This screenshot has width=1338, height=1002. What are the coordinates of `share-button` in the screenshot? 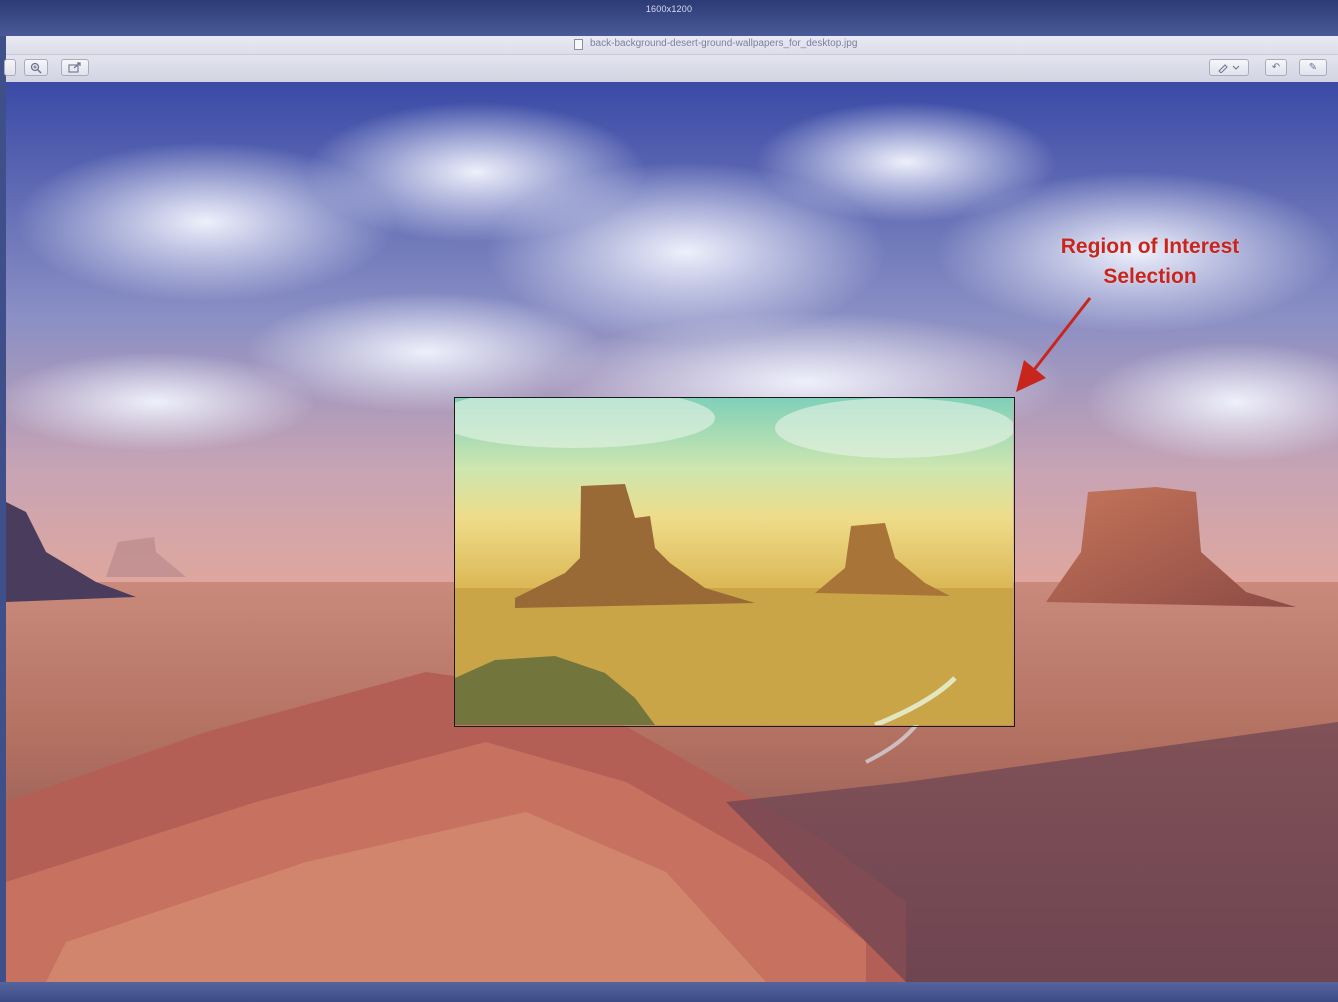 It's located at (75, 67).